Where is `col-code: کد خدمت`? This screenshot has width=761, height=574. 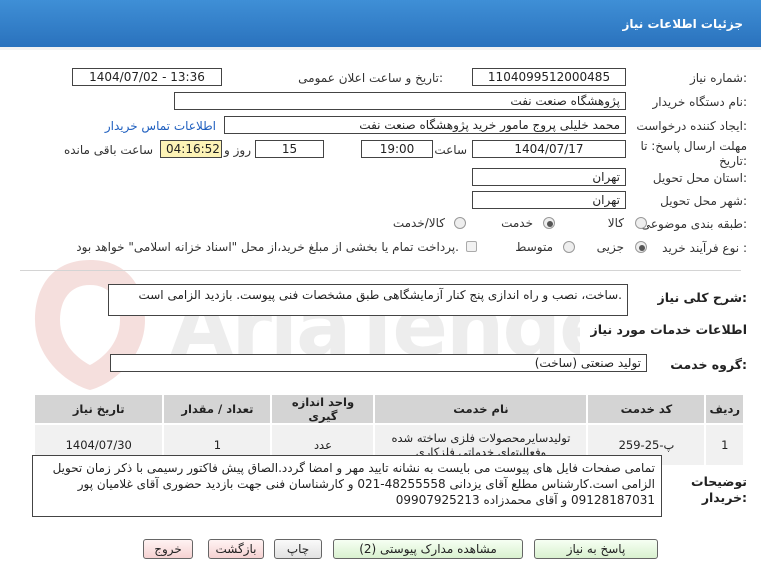
col-code: کد خدمت is located at coordinates (646, 409).